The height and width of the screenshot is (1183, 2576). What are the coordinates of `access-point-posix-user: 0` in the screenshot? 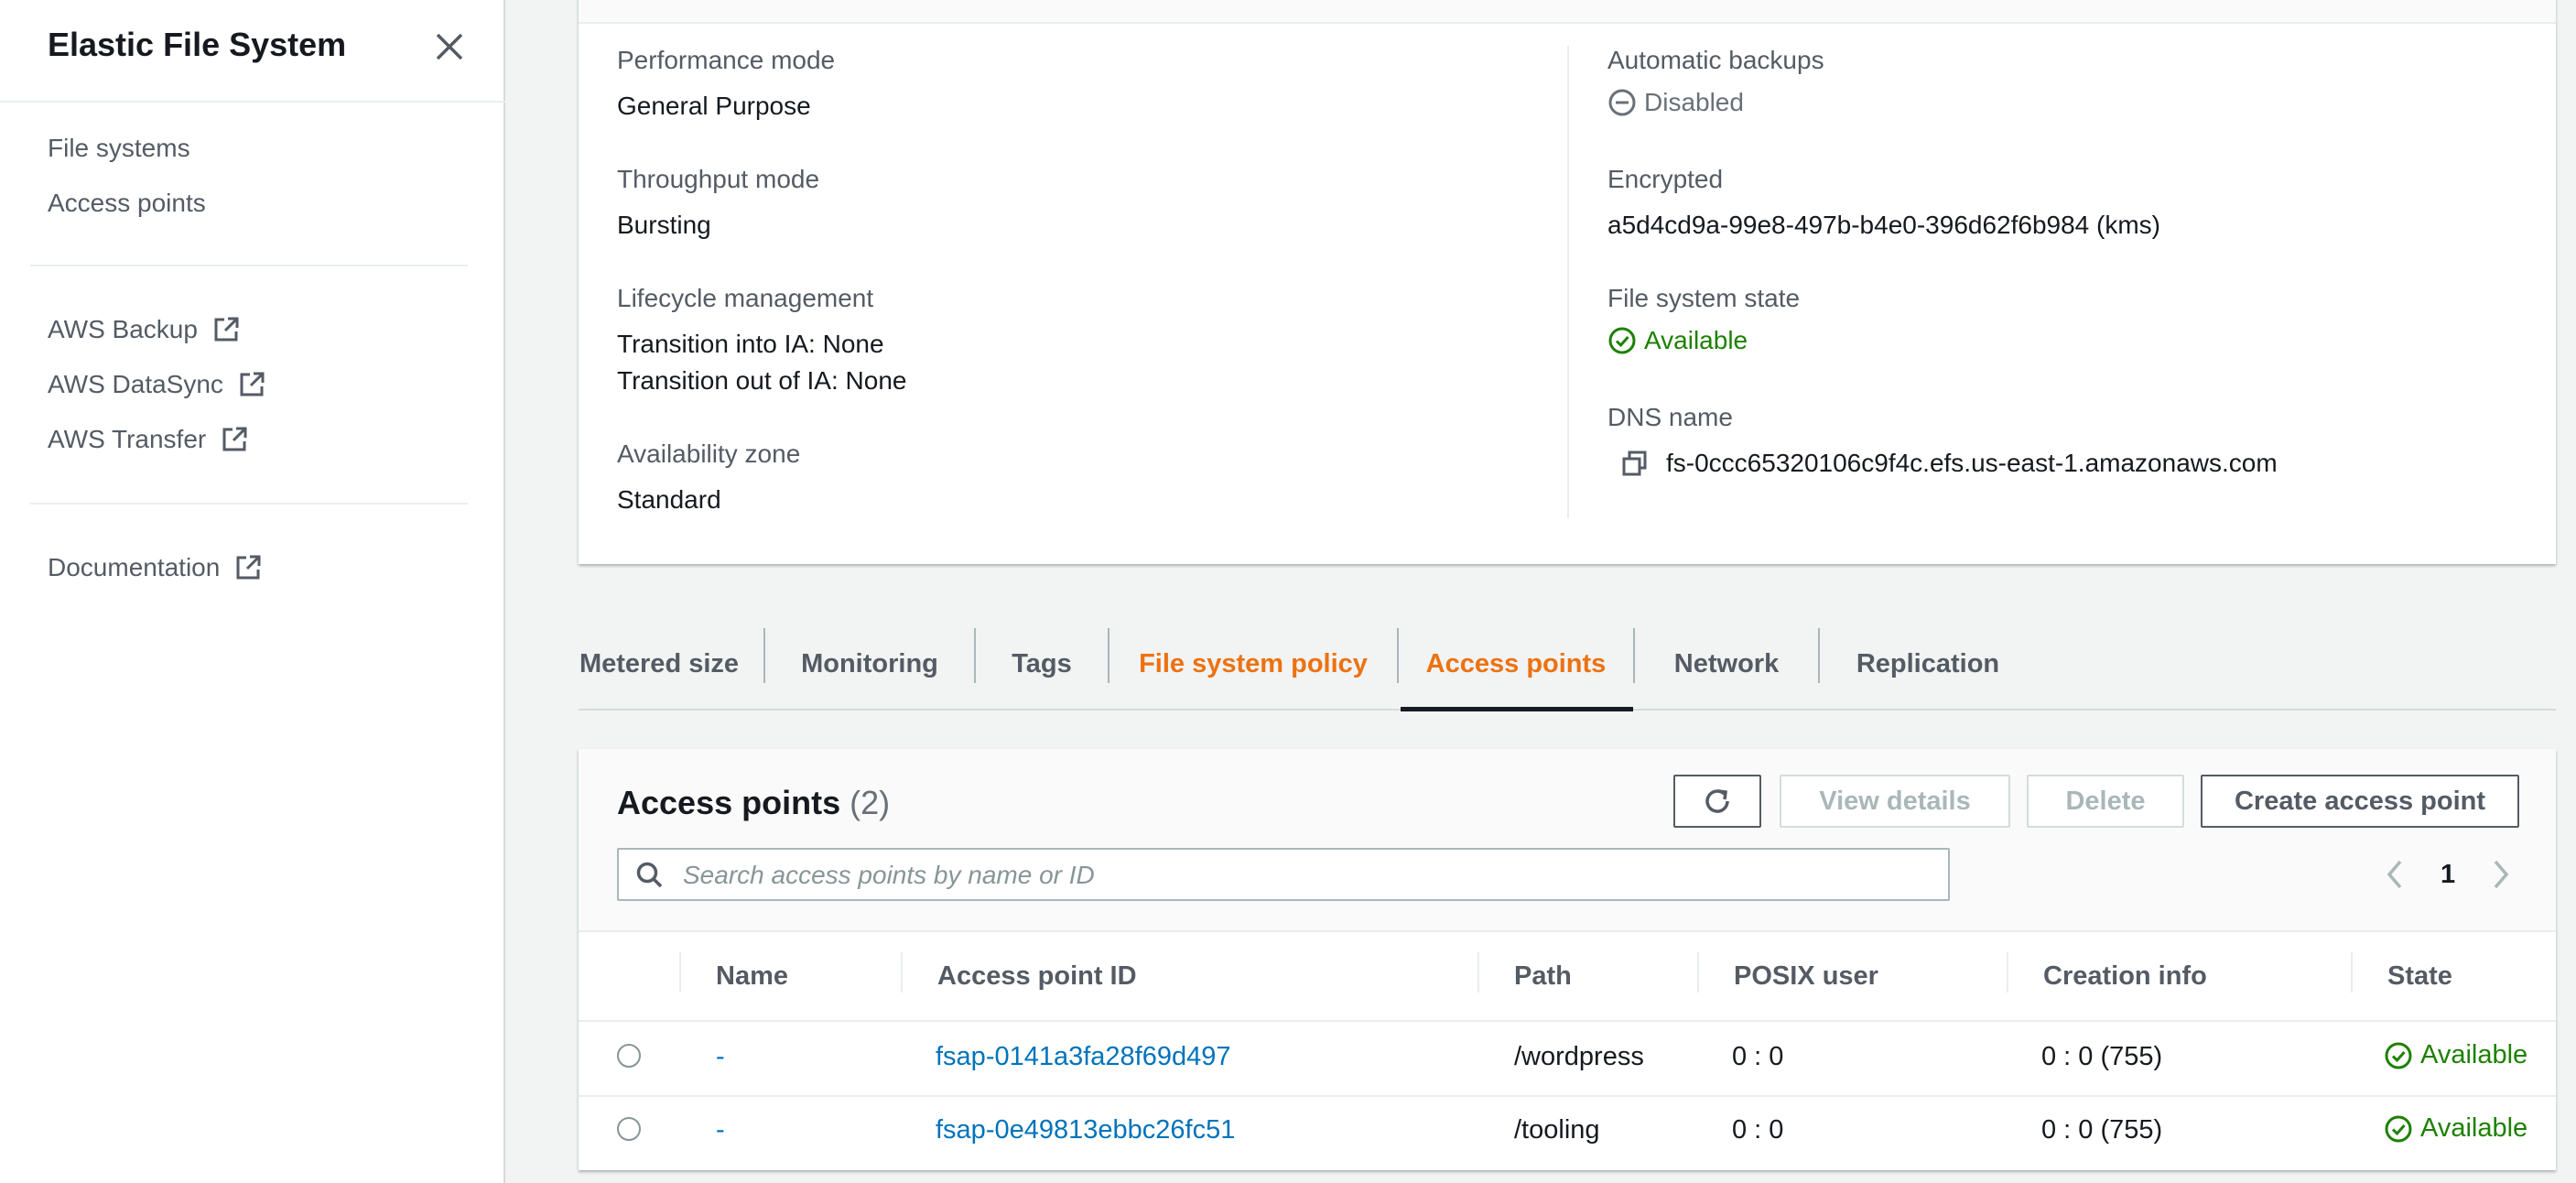 It's located at (1758, 1056).